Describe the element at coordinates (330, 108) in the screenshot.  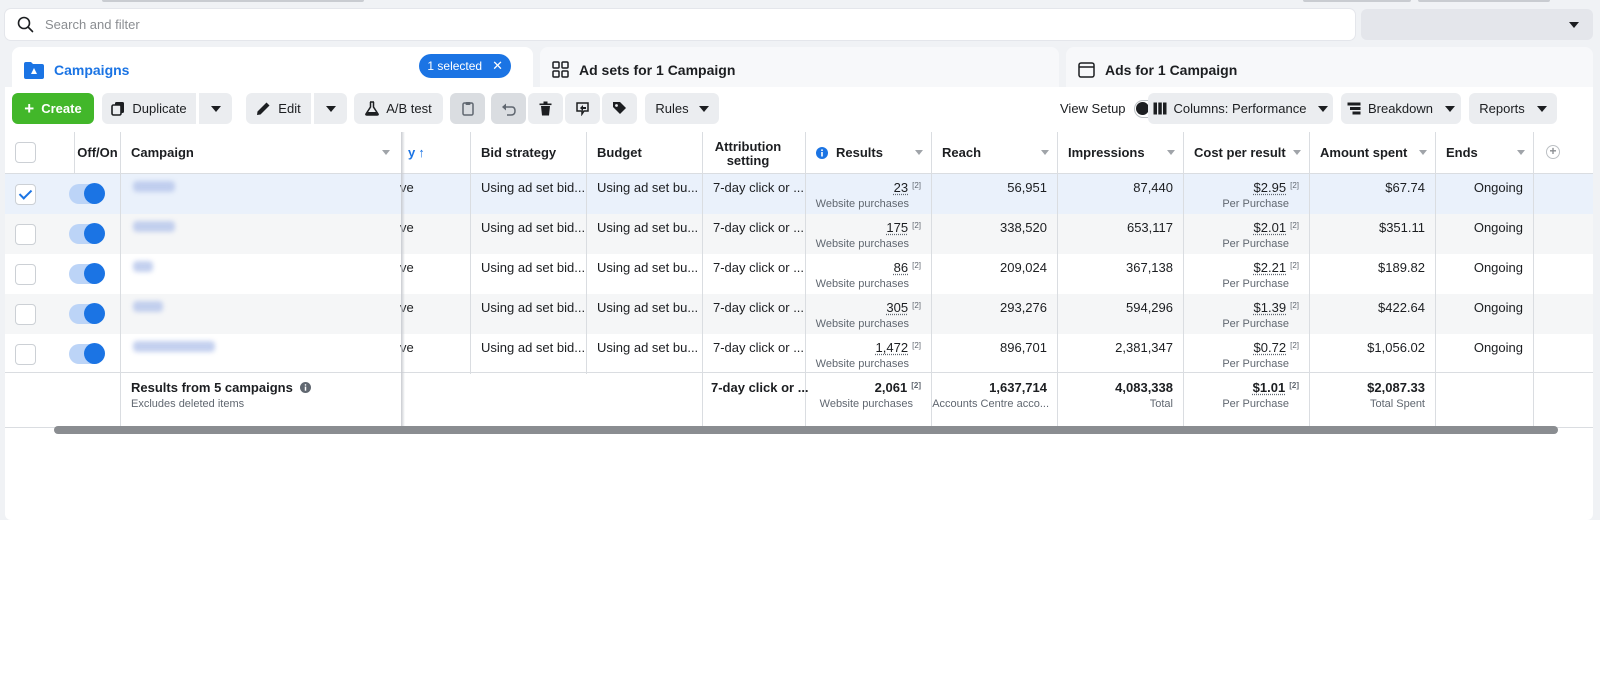
I see `edit-dropdown-button` at that location.